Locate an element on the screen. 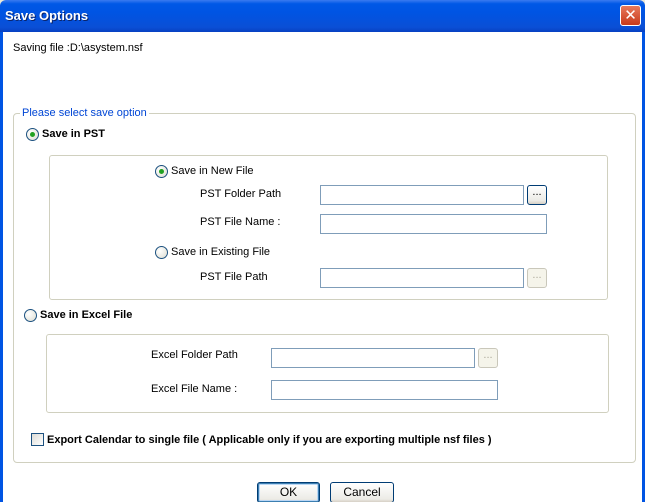 Image resolution: width=645 pixels, height=502 pixels. pst-file-path-label: PST File Path is located at coordinates (234, 277).